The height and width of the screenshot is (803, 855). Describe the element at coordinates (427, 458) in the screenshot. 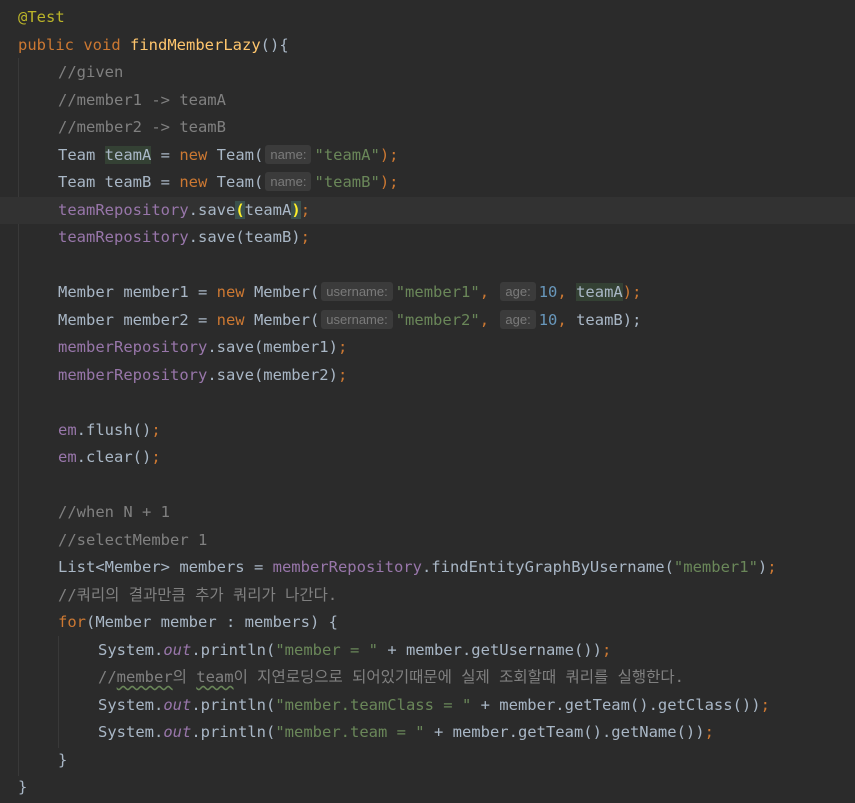

I see `code-line: em.clear();` at that location.